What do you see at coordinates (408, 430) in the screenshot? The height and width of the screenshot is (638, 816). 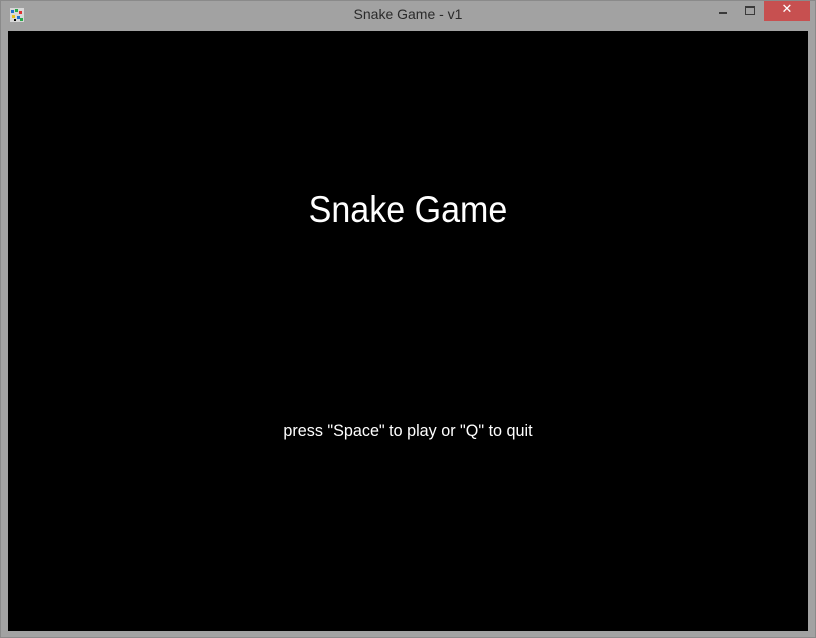 I see `start-prompt: press "Space" to play or "Q" to quit` at bounding box center [408, 430].